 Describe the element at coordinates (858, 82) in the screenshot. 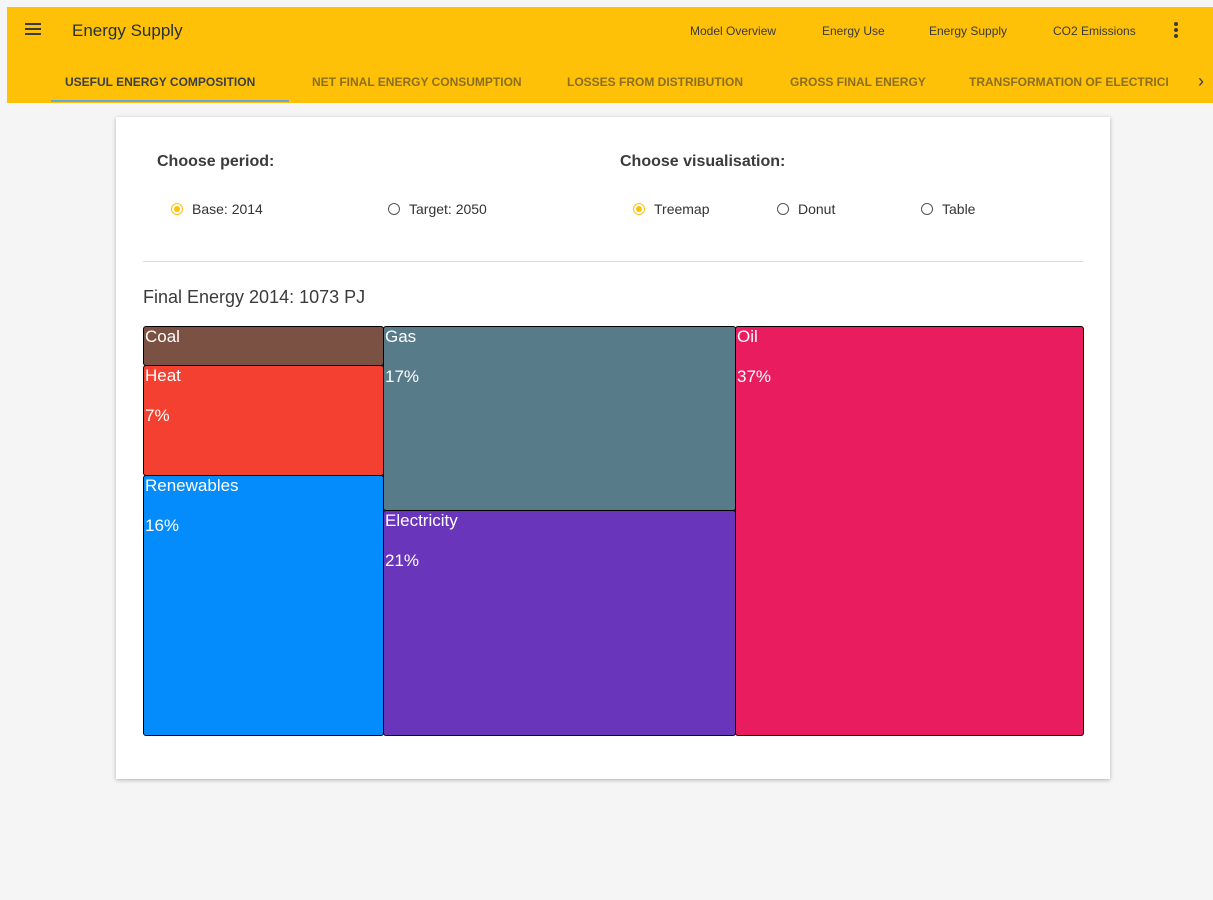

I see `tab-gross-final-energy: GROSS FINAL ENERGY` at that location.